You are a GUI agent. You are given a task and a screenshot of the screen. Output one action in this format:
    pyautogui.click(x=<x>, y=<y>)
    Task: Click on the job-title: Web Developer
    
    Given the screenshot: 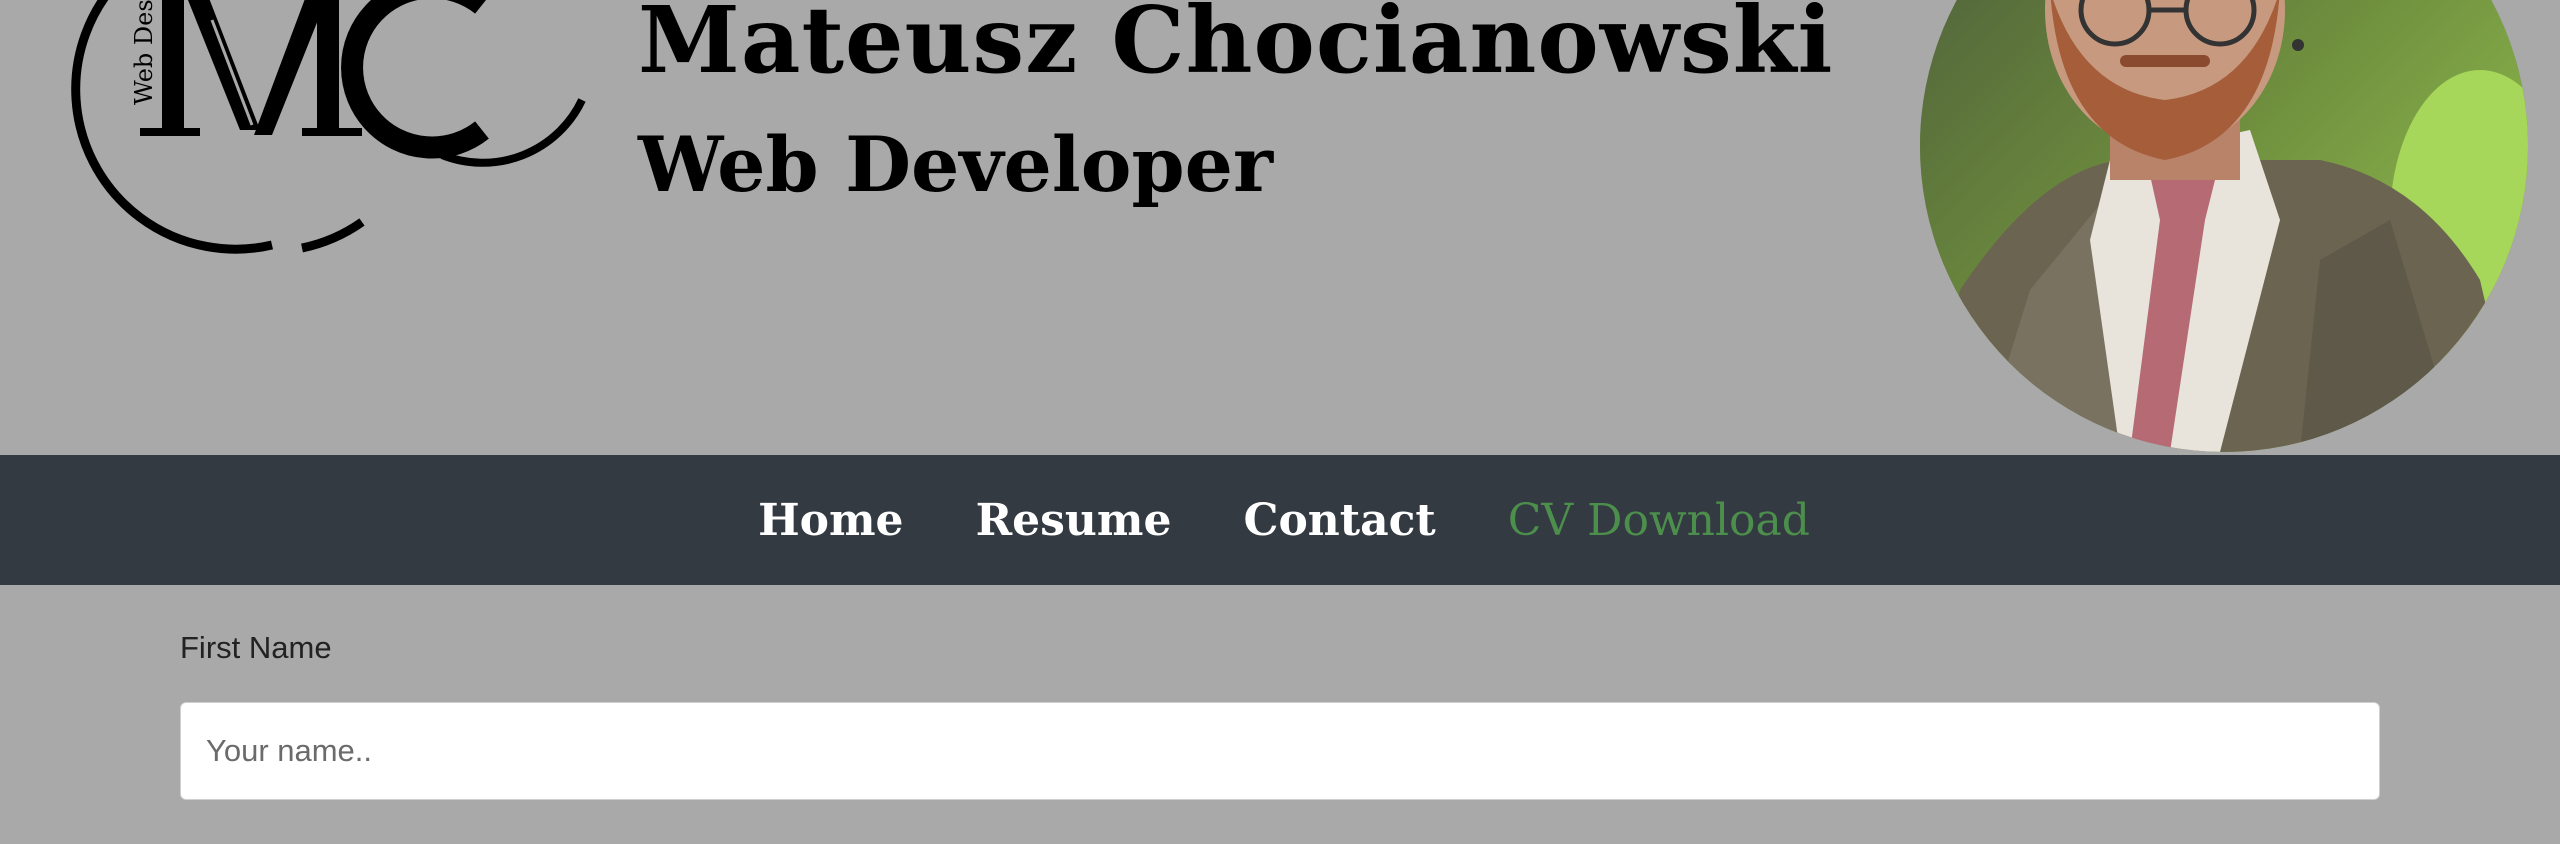 What is the action you would take?
    pyautogui.click(x=955, y=164)
    